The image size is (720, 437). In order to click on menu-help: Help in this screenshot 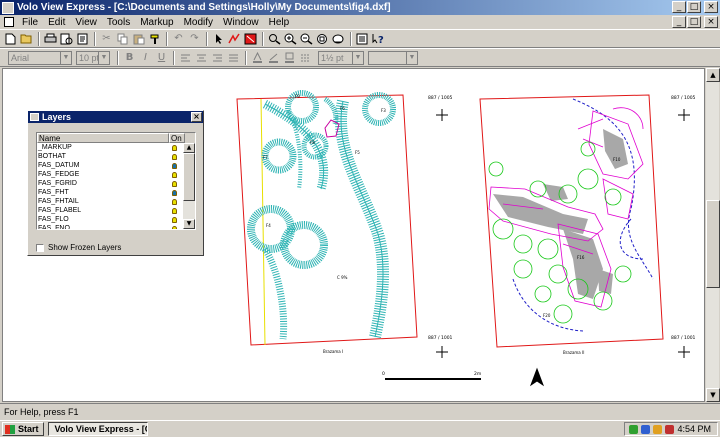, I will do `click(279, 22)`.